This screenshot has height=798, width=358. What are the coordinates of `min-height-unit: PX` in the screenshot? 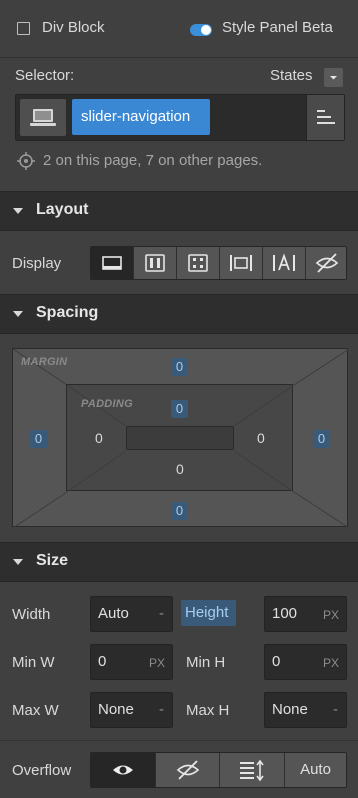 It's located at (331, 663).